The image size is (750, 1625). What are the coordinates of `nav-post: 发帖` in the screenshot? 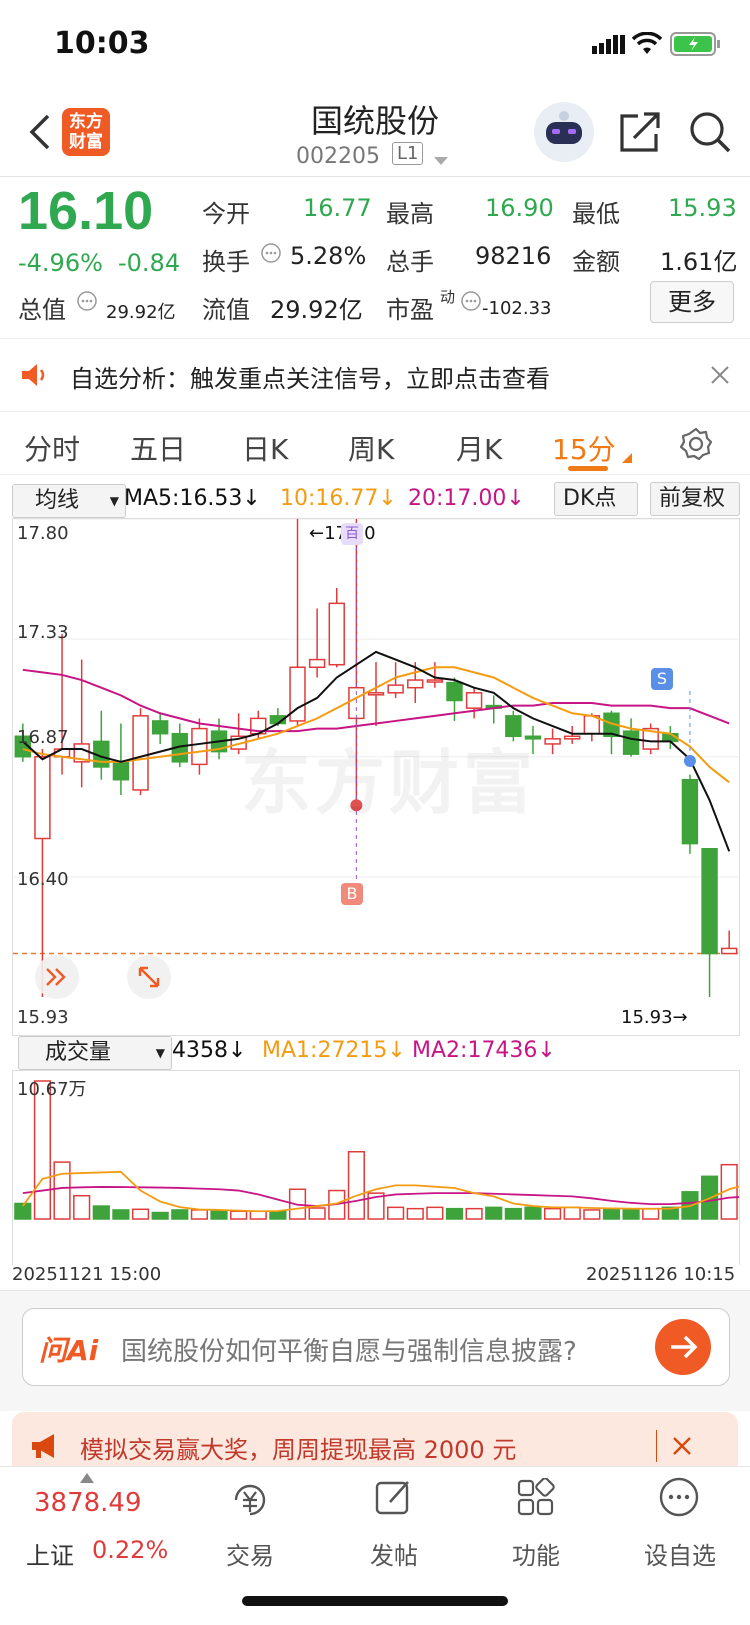 It's located at (394, 1553).